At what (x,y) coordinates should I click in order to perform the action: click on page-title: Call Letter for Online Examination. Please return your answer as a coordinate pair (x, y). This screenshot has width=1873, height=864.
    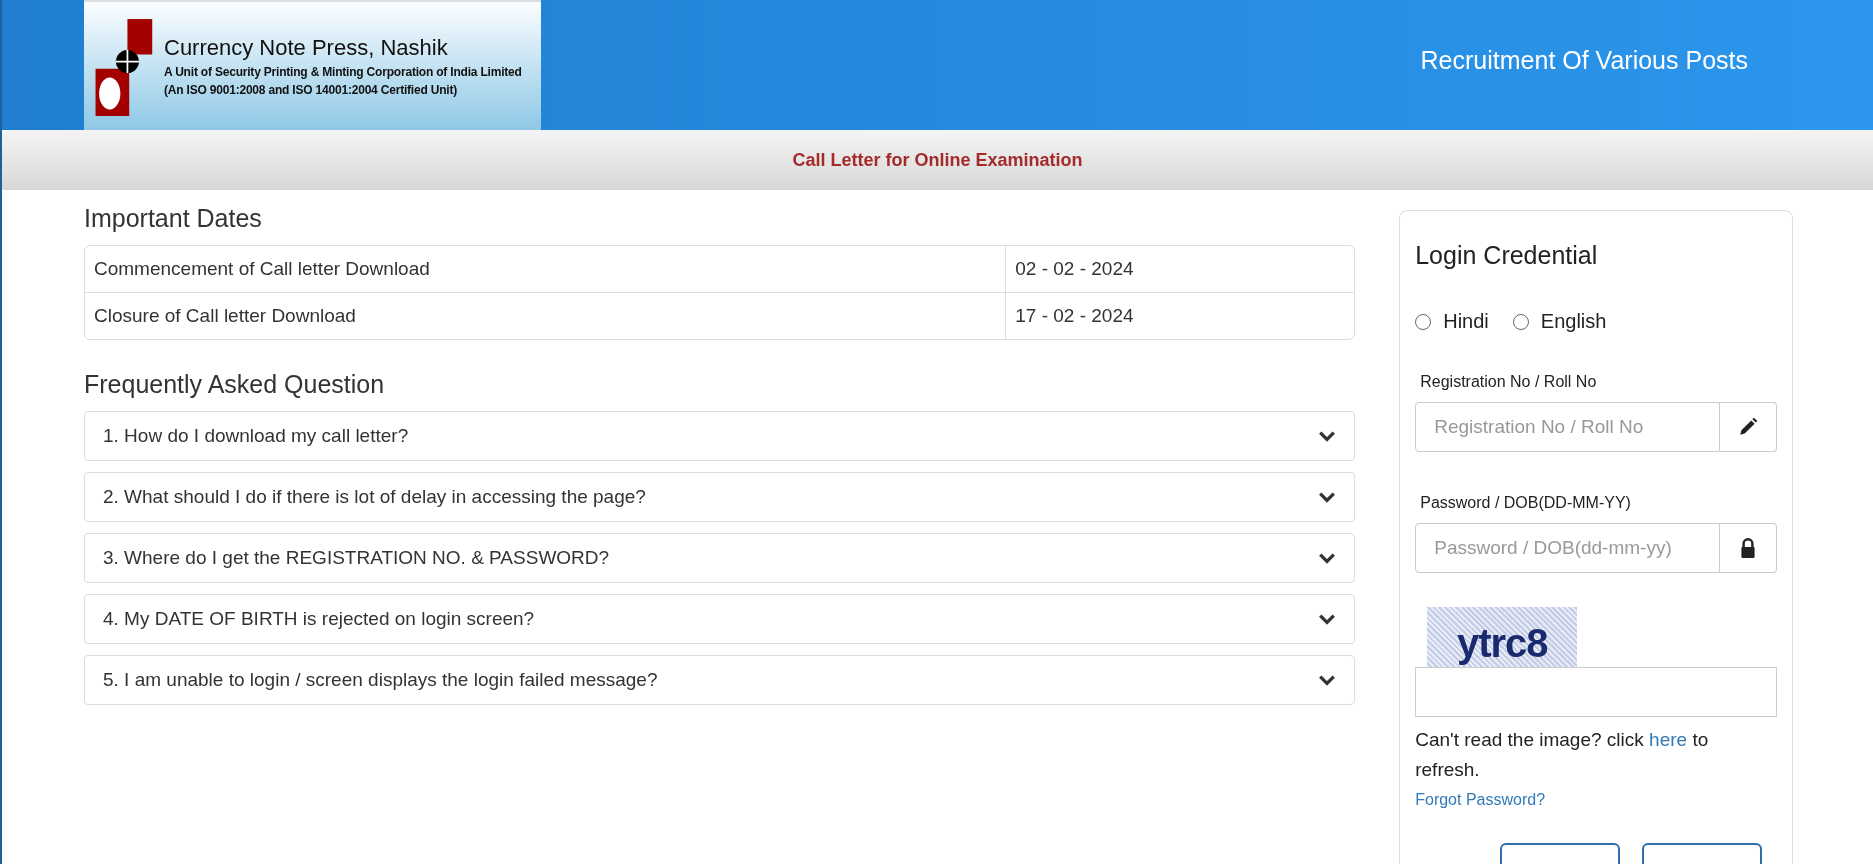
    Looking at the image, I should click on (937, 160).